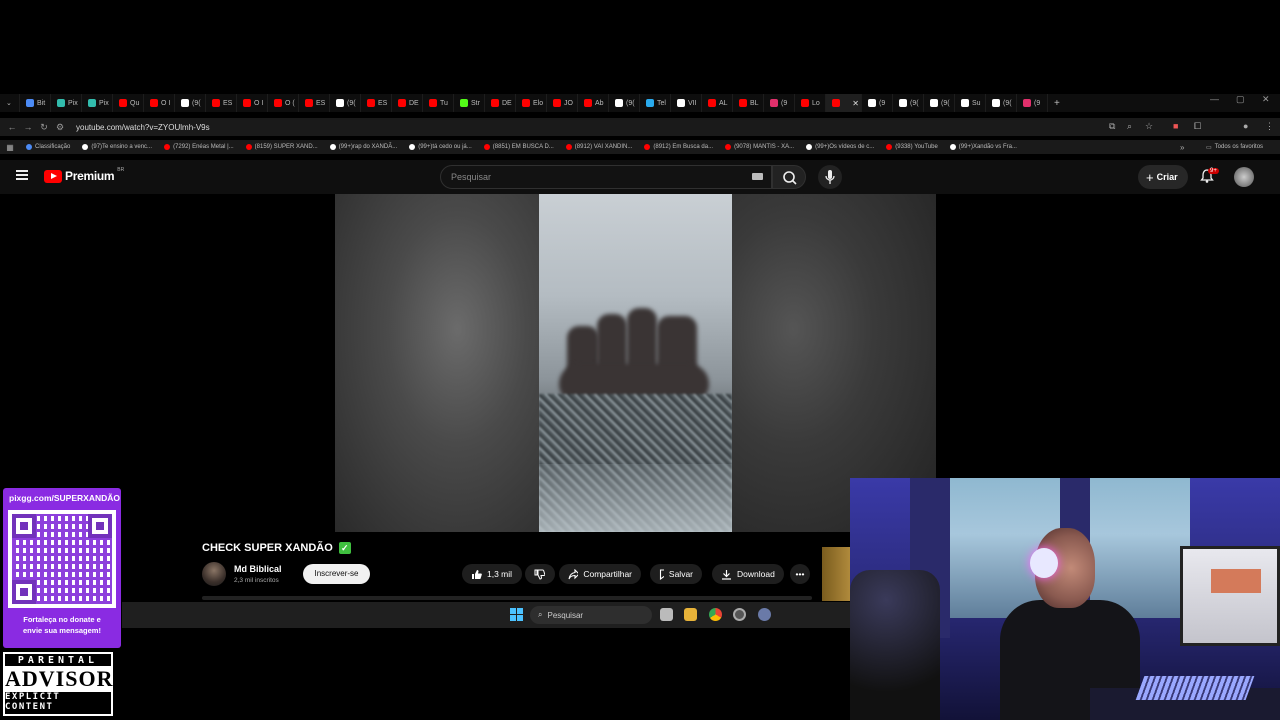  Describe the element at coordinates (830, 177) in the screenshot. I see `voice-search-button` at that location.